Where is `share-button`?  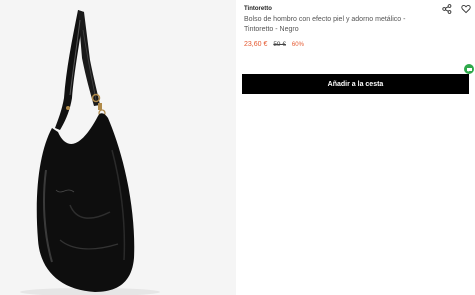 share-button is located at coordinates (446, 8).